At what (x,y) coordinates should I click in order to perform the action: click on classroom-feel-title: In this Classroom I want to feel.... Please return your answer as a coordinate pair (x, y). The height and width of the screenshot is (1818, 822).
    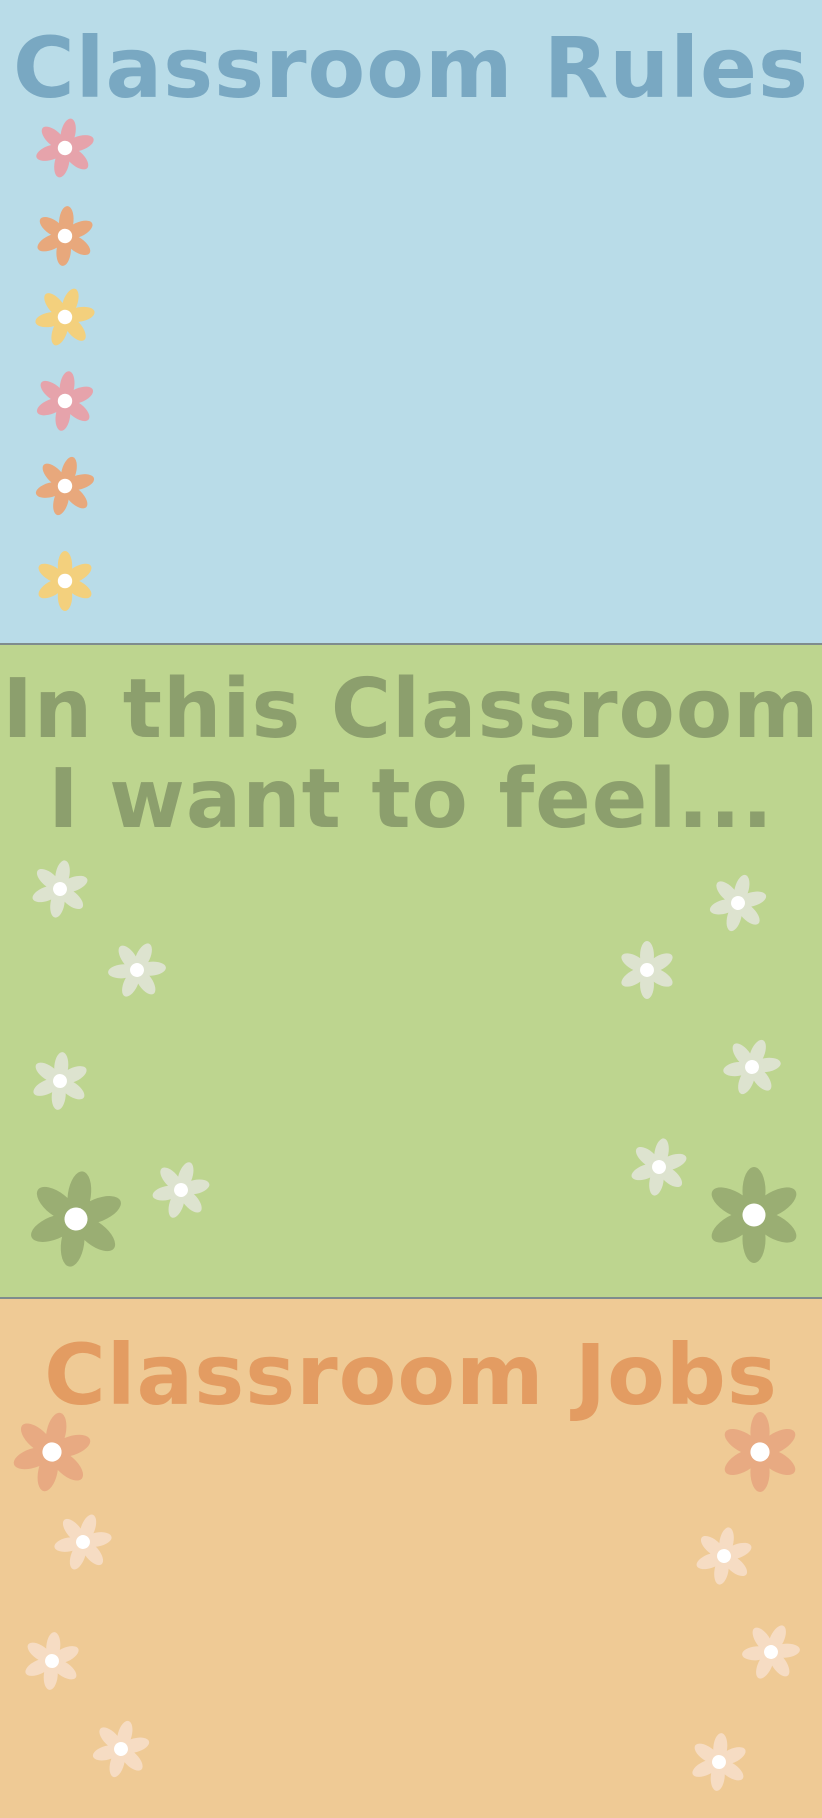
    Looking at the image, I should click on (411, 755).